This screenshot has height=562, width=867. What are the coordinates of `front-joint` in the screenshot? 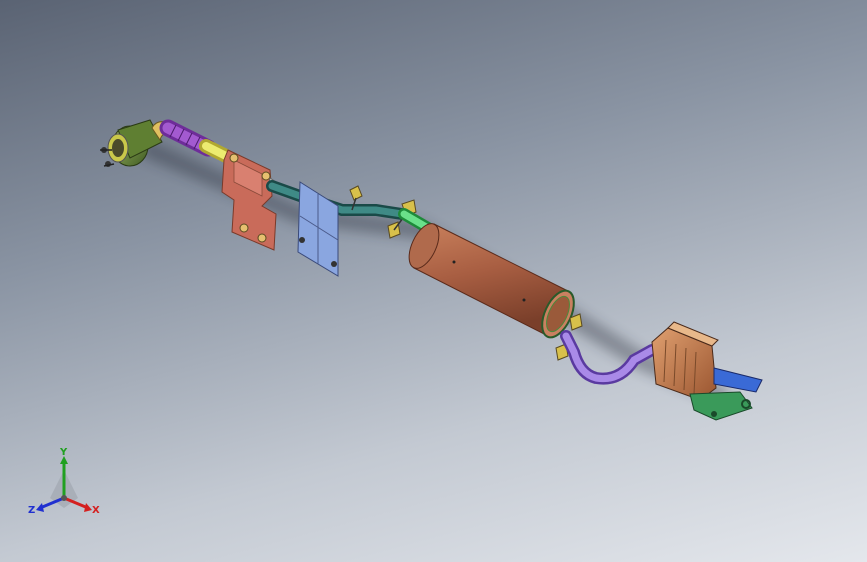 It's located at (216, 151).